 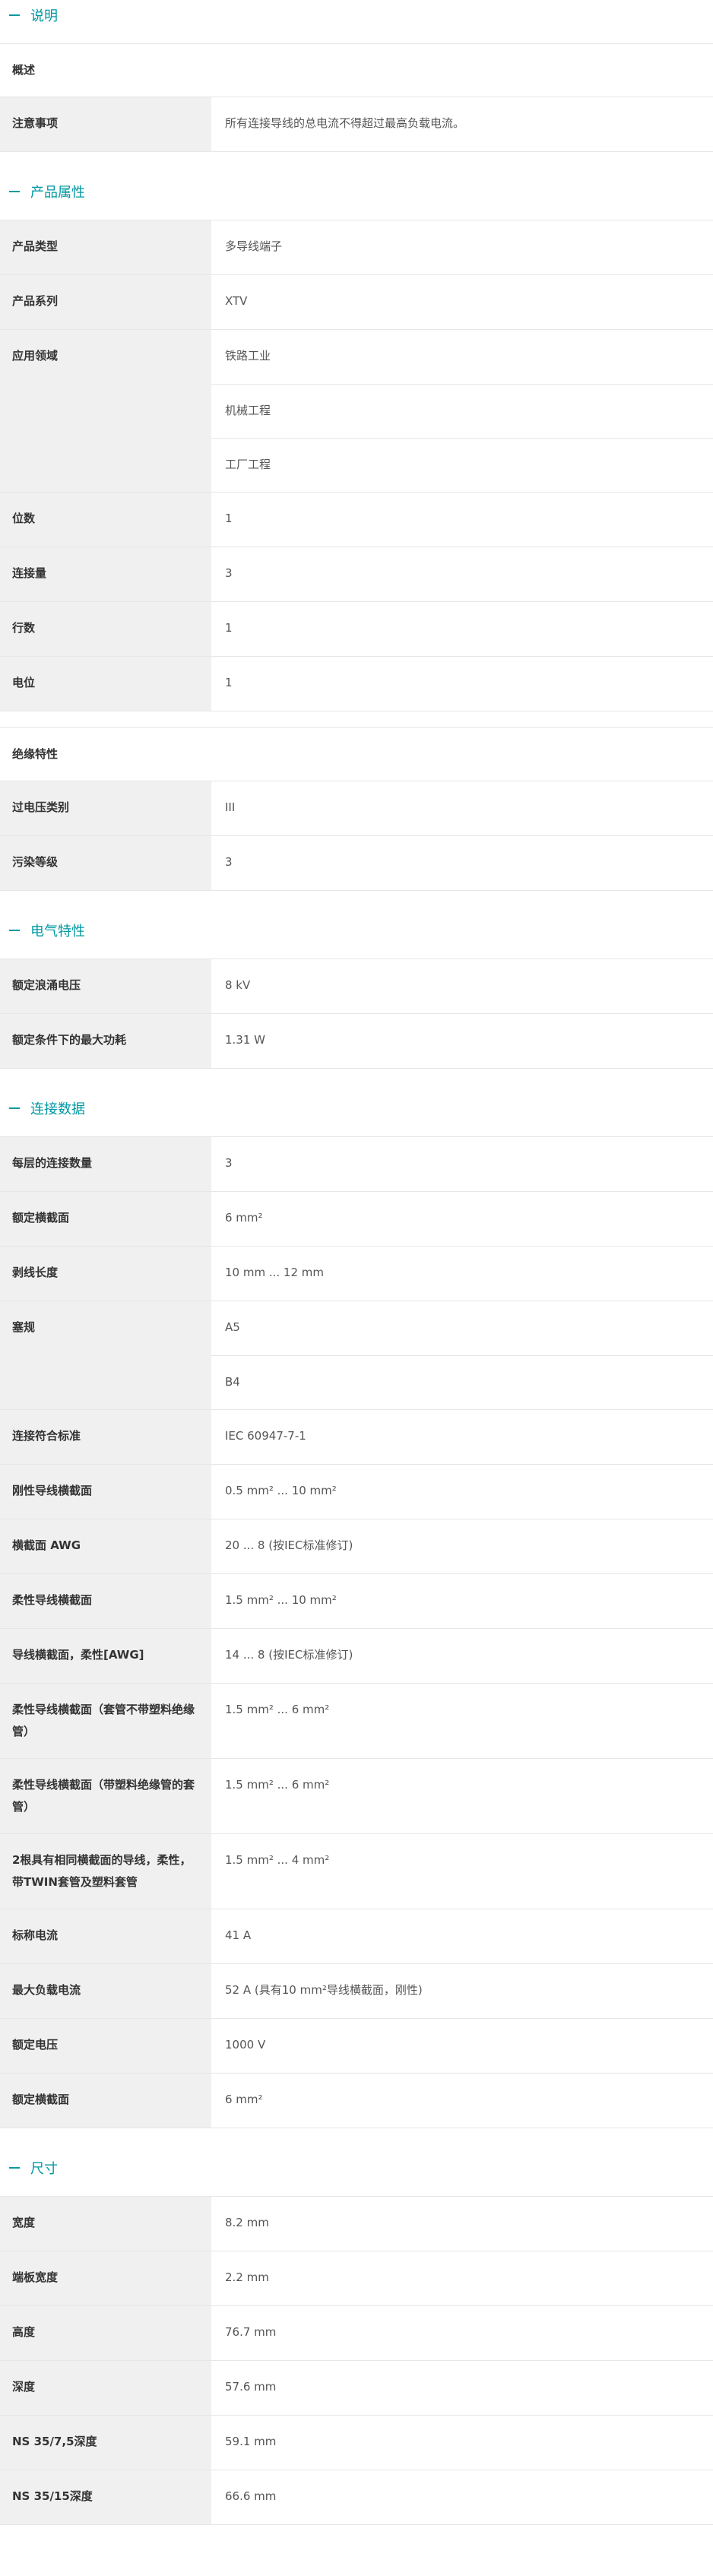 I want to click on row-value: 1.5 mm² ... 10 mm², so click(x=281, y=1600).